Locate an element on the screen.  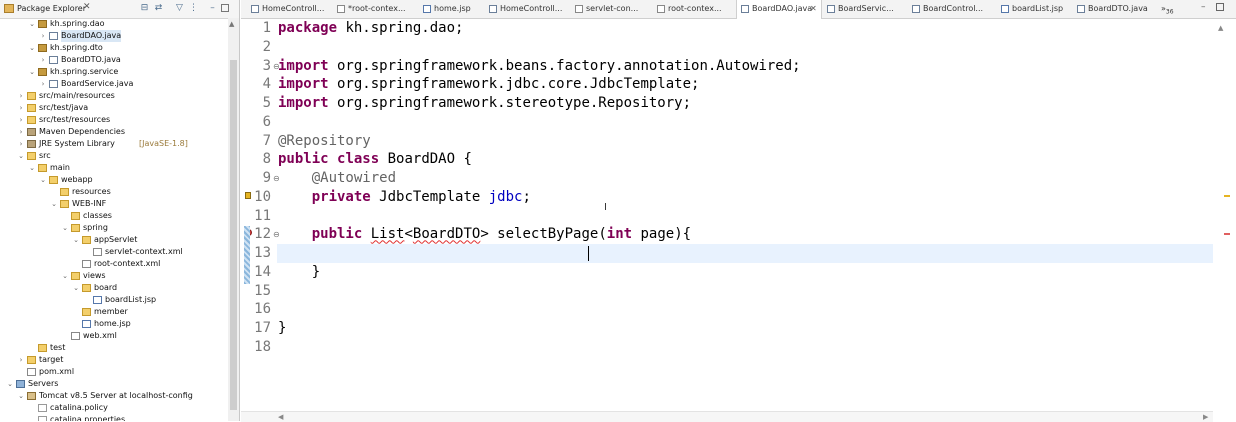
code-annotation: @Repository is located at coordinates (324, 140).